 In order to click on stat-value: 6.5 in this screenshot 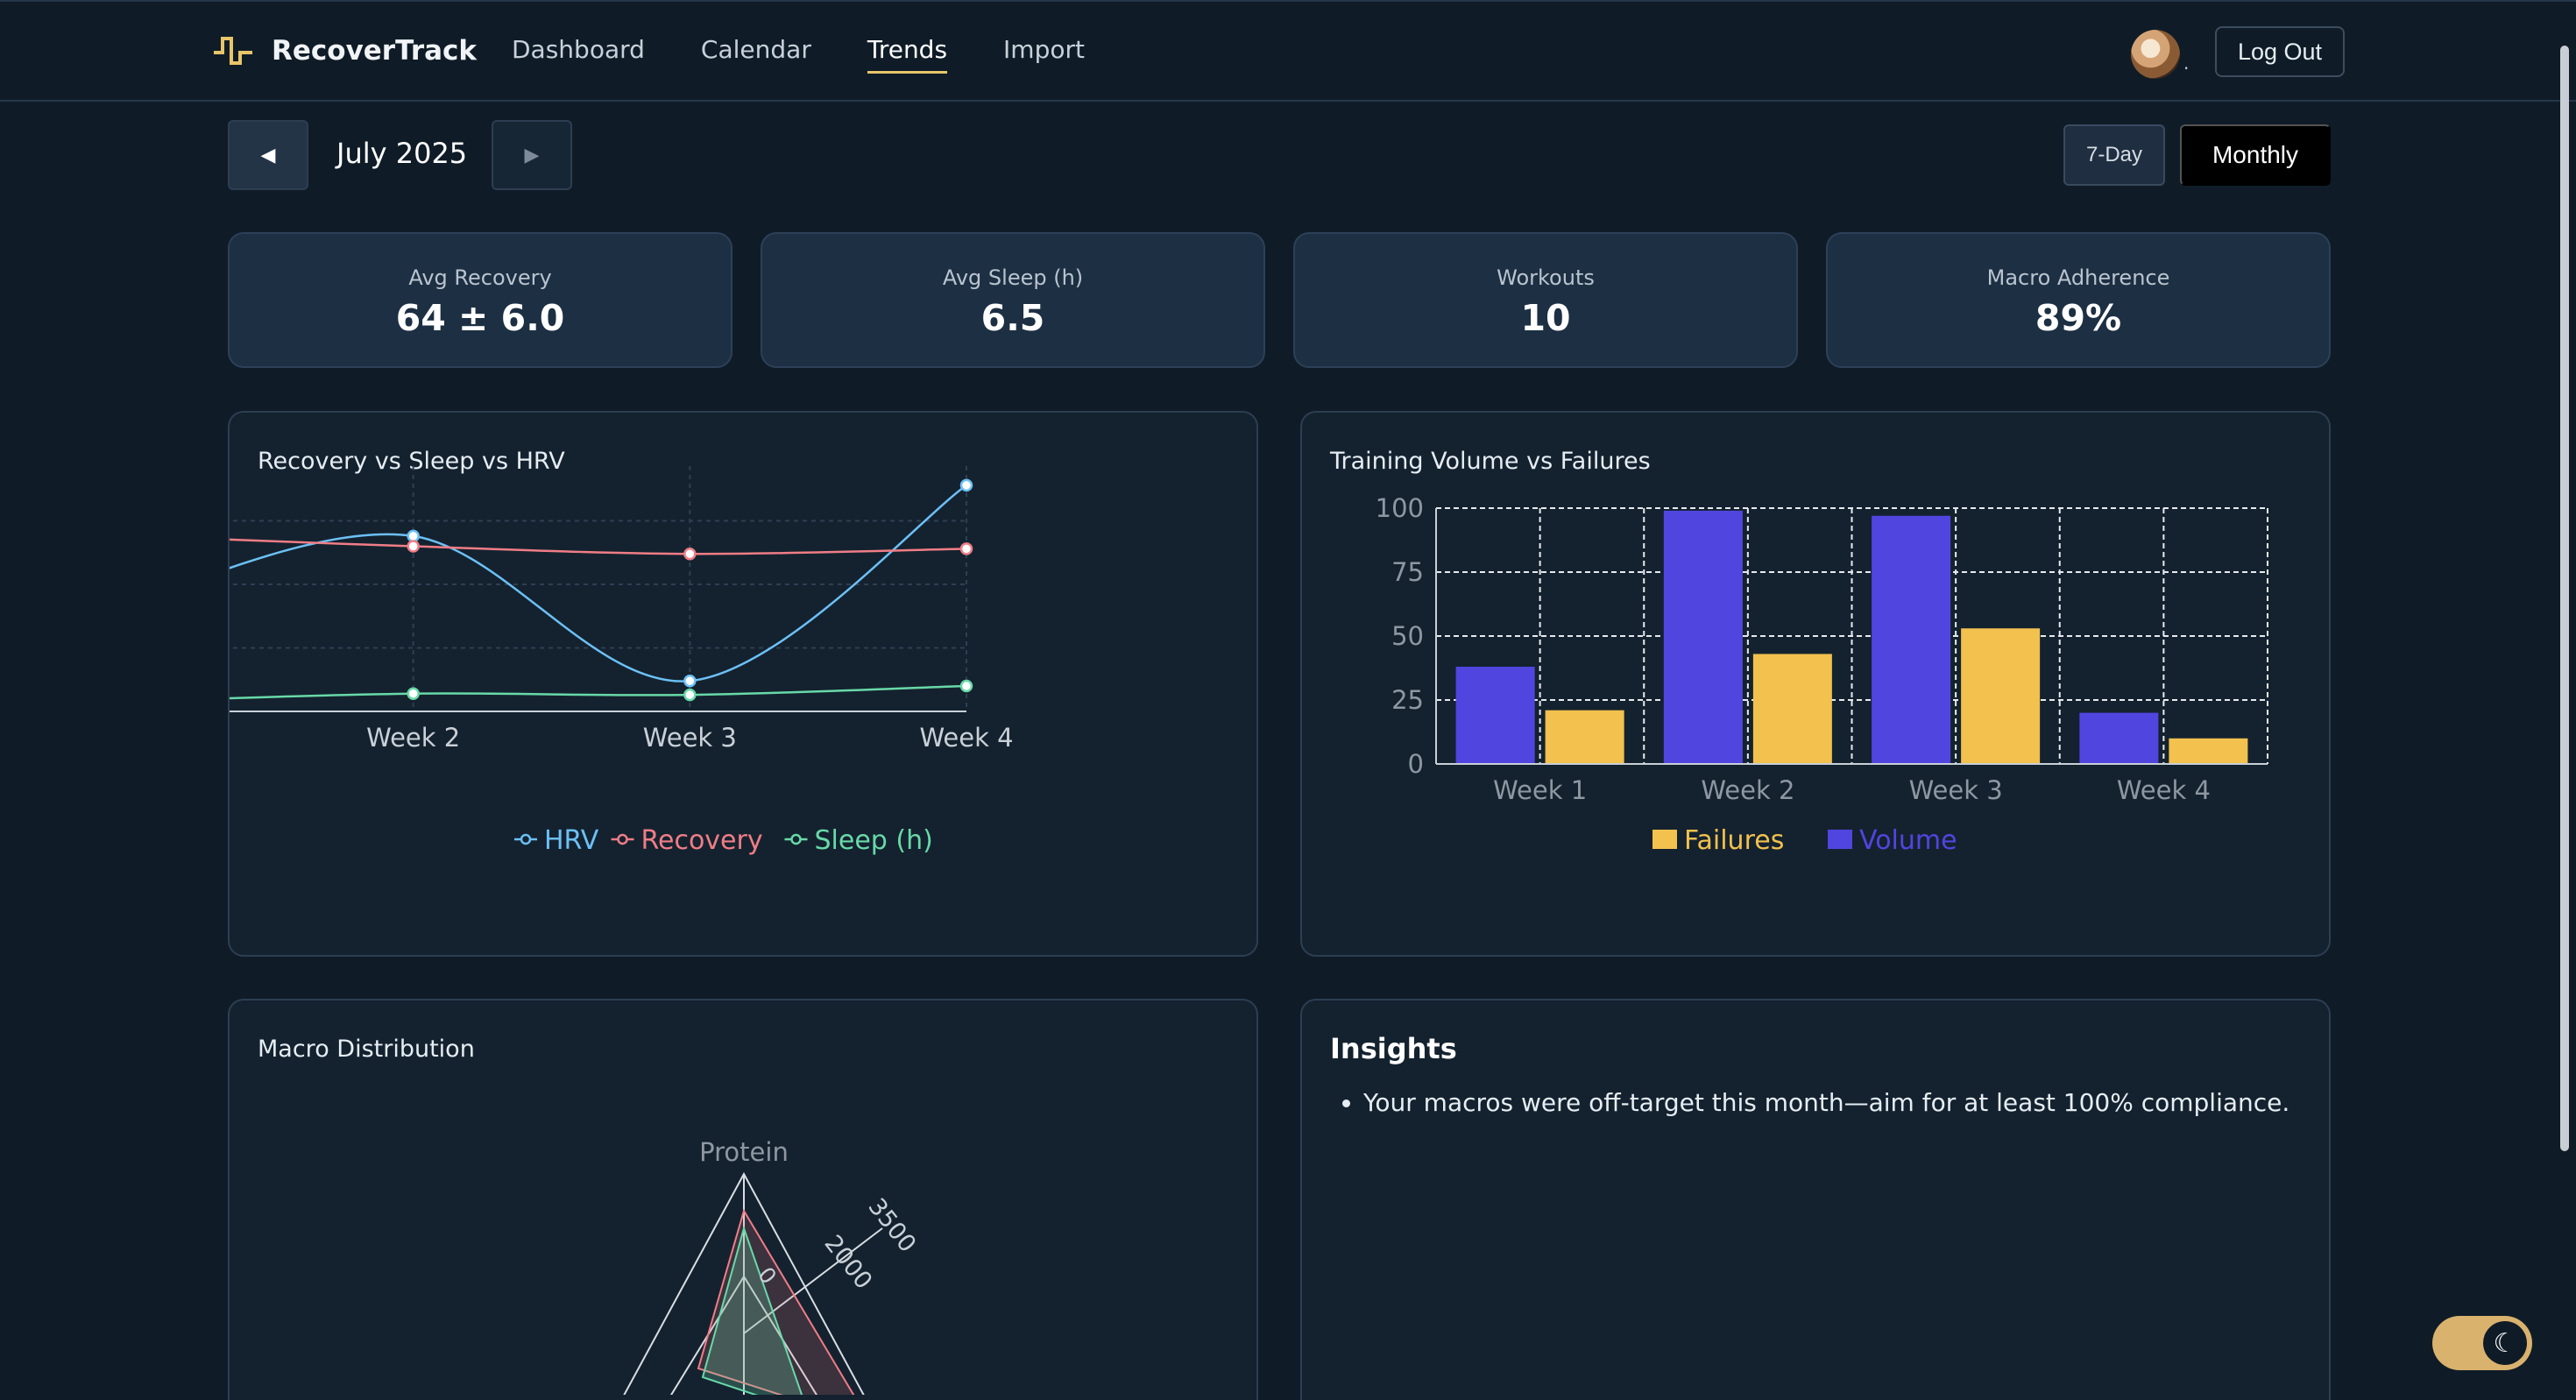, I will do `click(1012, 318)`.